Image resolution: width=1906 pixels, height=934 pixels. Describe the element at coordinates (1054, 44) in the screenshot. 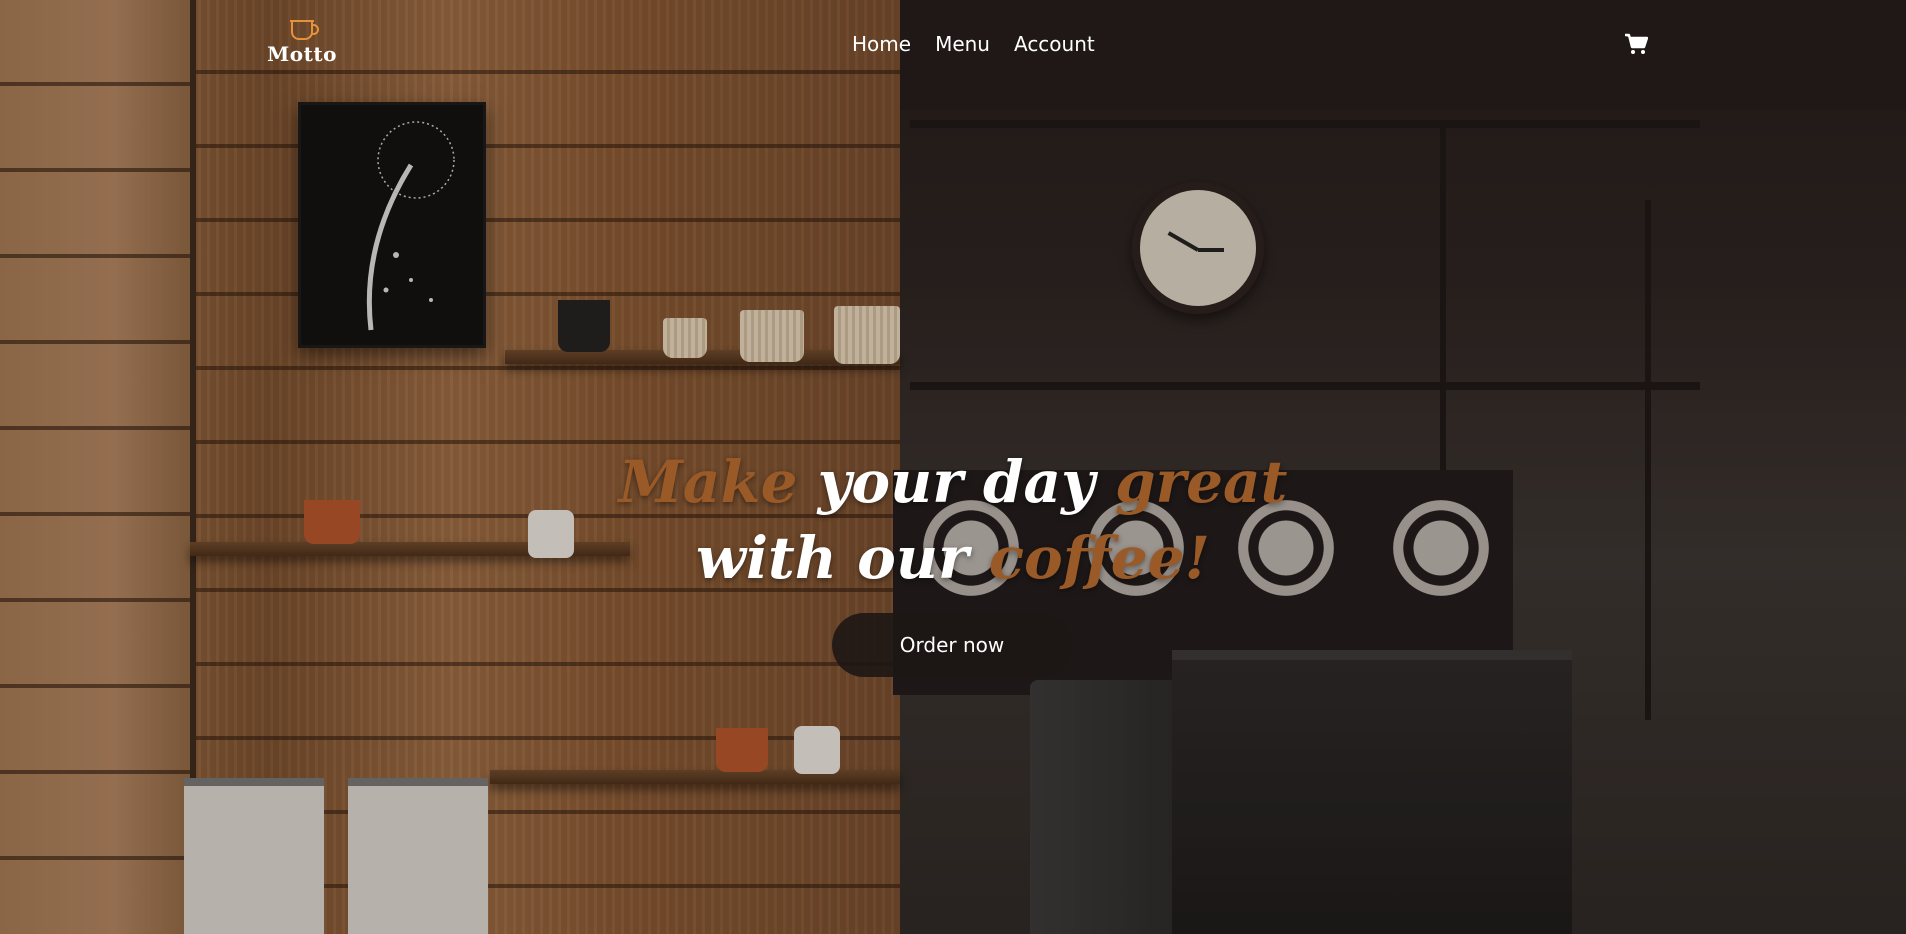

I see `nav-account-link: Account` at that location.